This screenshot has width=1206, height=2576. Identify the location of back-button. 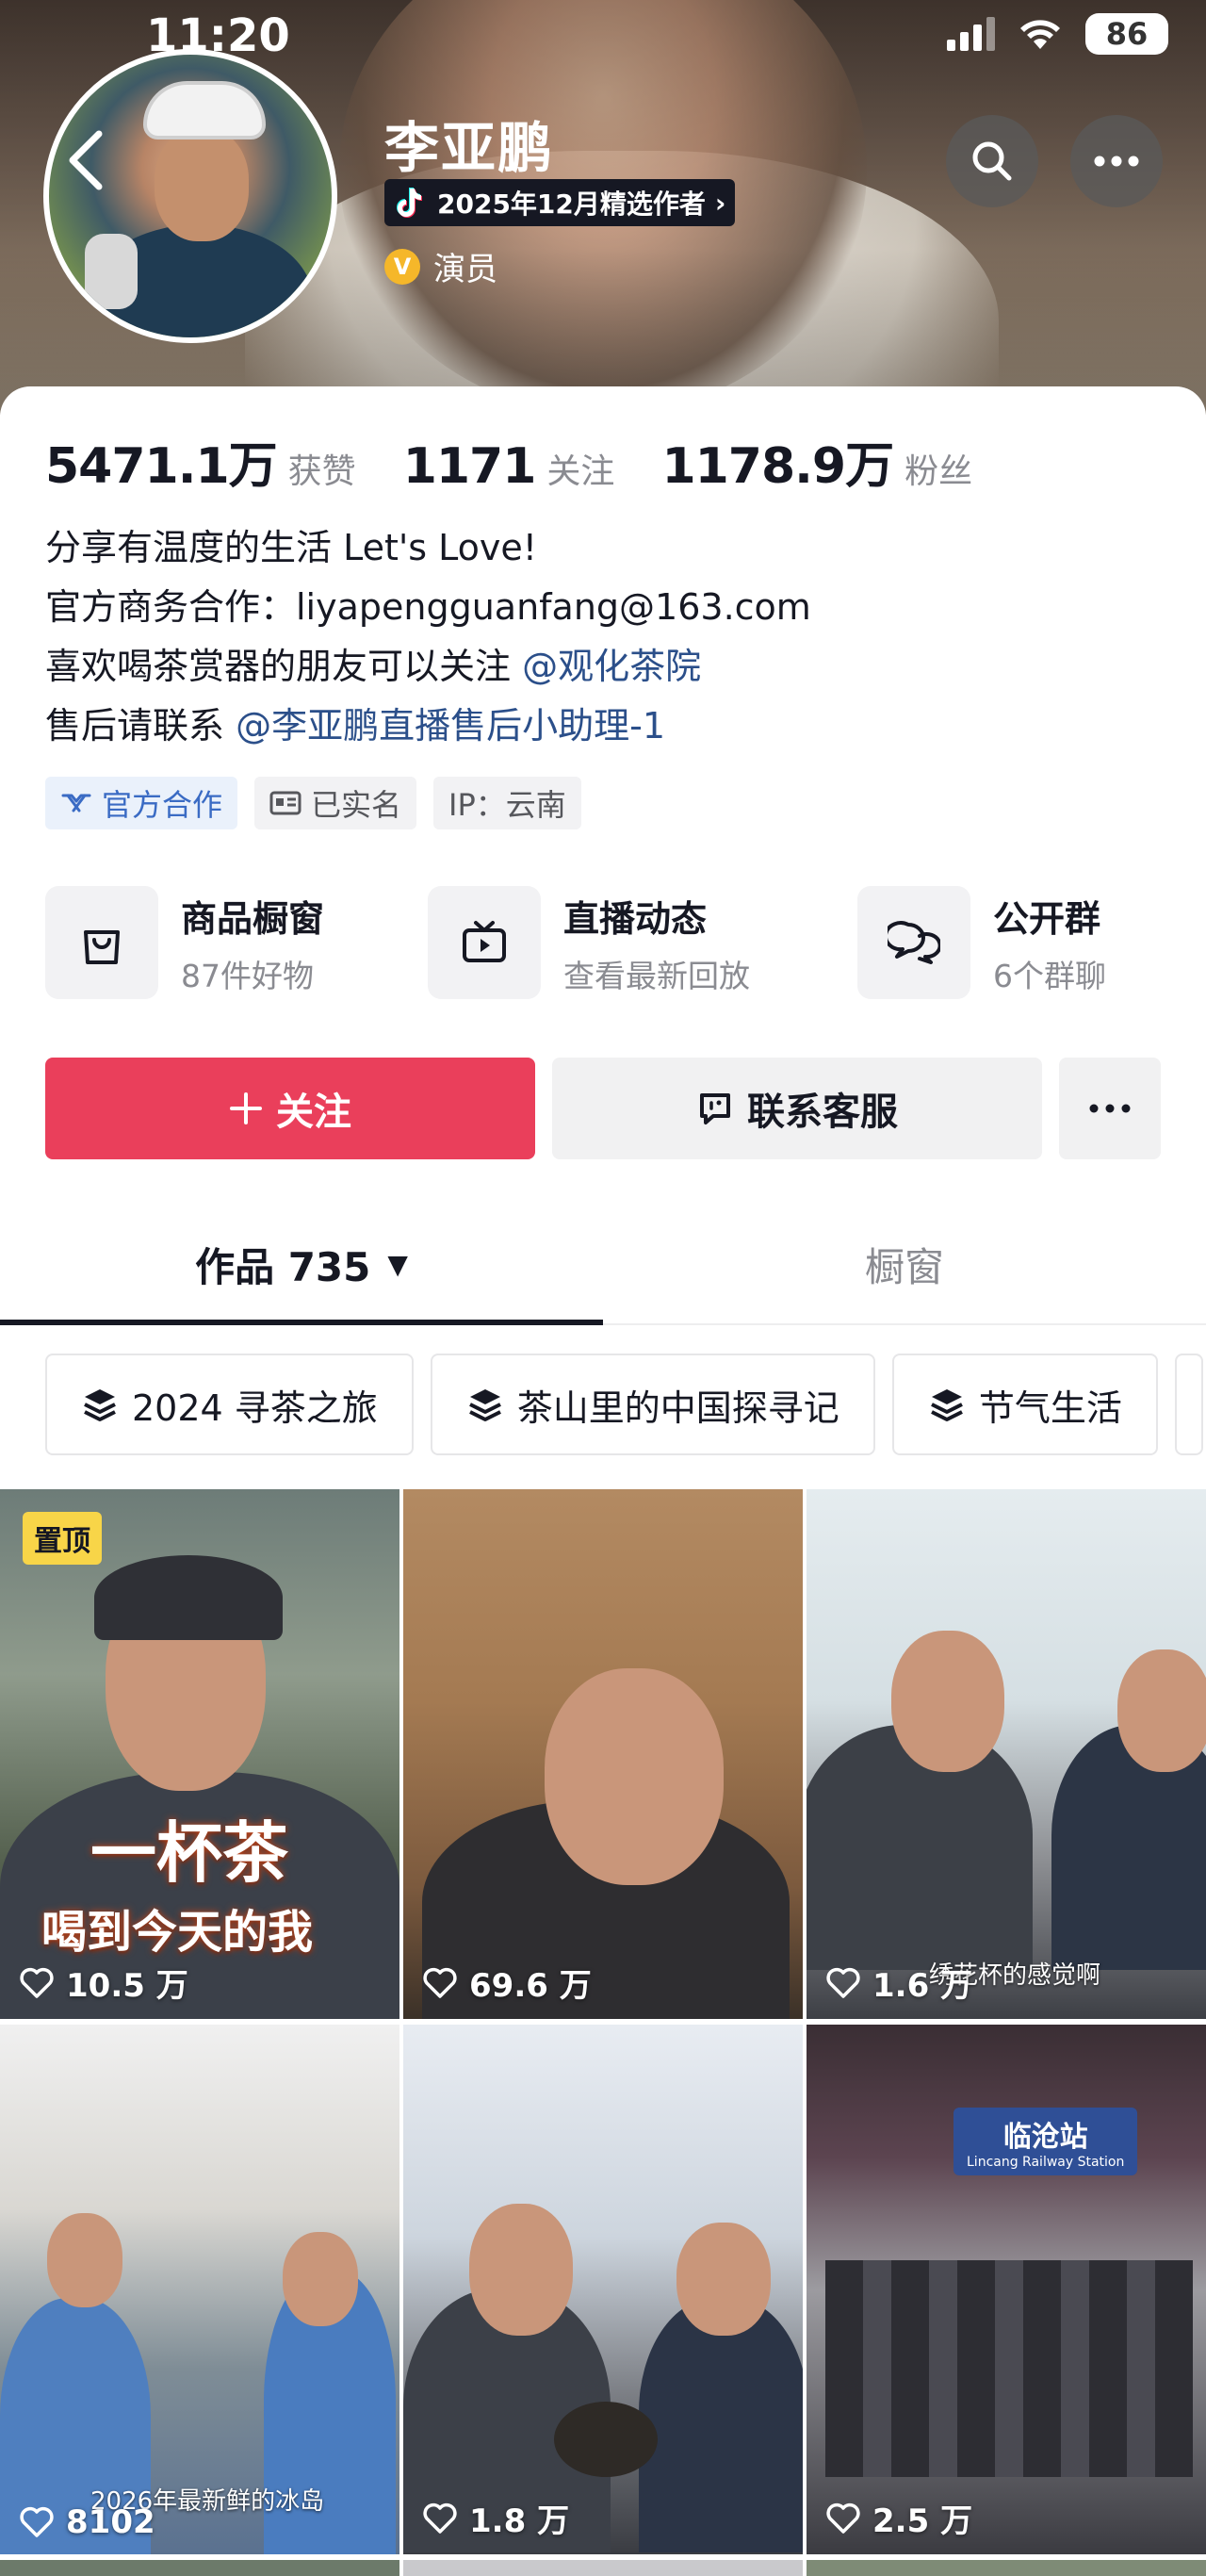
(86, 160).